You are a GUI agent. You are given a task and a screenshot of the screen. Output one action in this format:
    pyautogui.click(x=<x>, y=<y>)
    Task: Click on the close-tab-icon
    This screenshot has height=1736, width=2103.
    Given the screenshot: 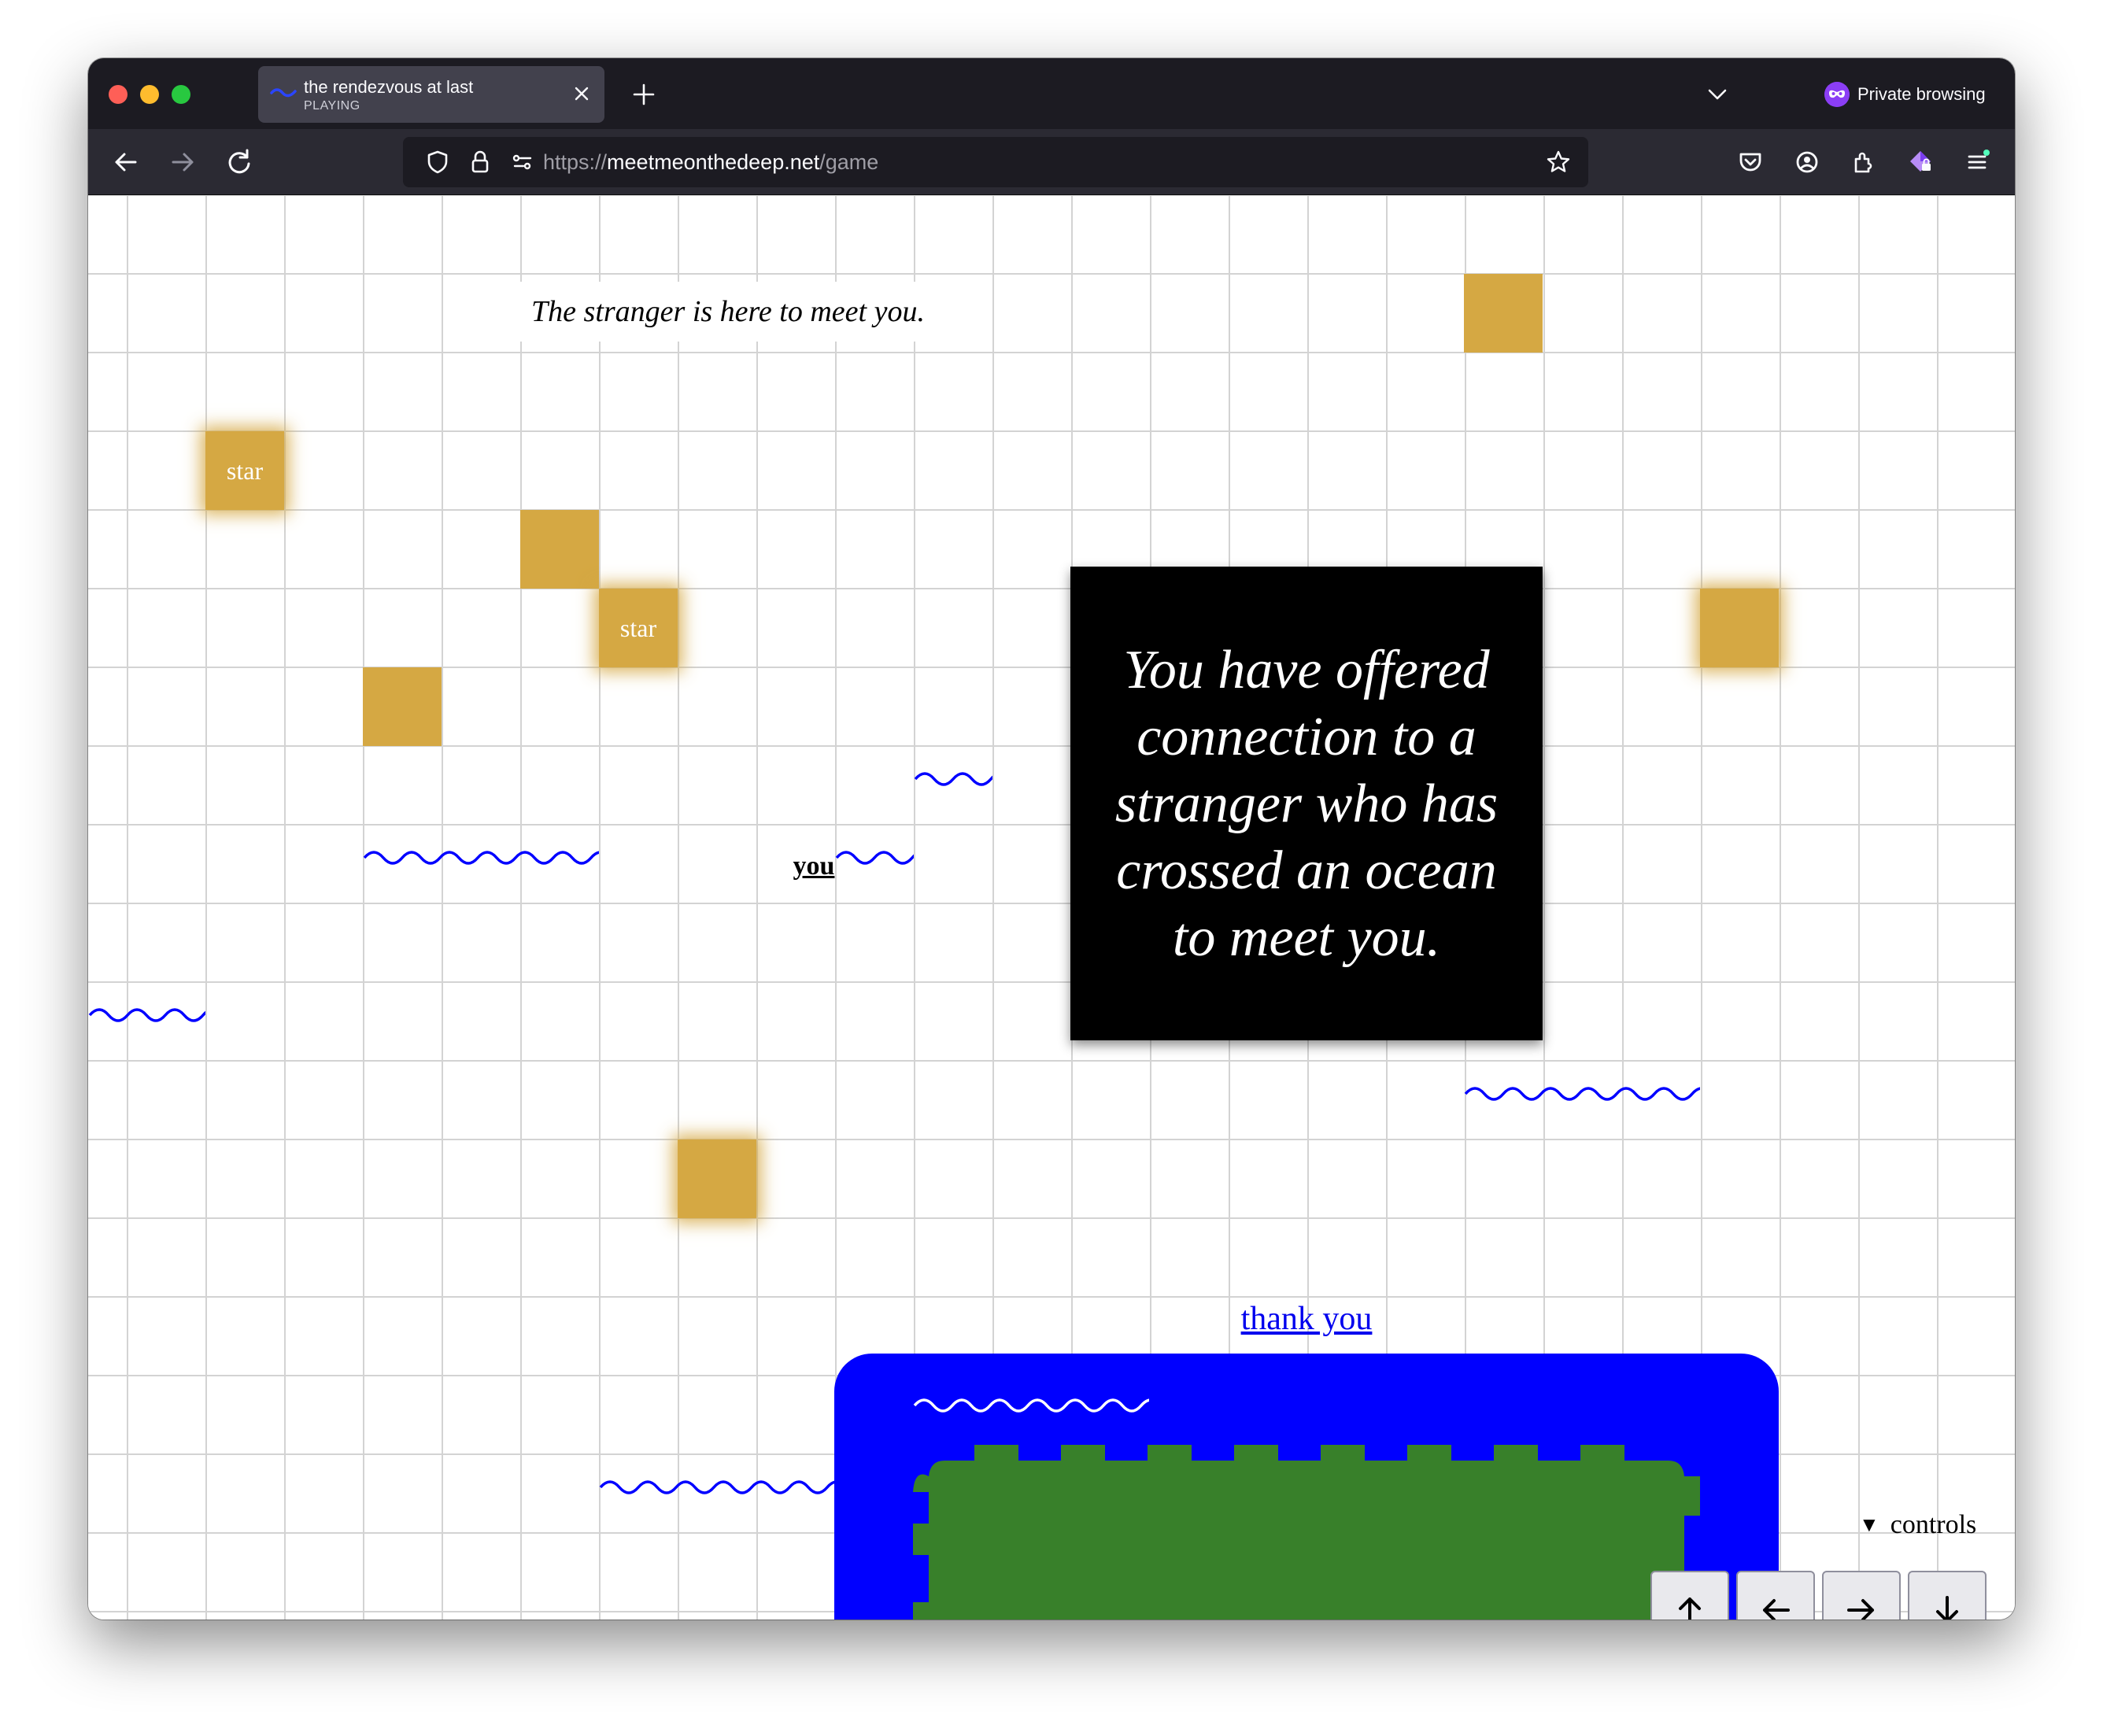 What is the action you would take?
    pyautogui.click(x=581, y=93)
    